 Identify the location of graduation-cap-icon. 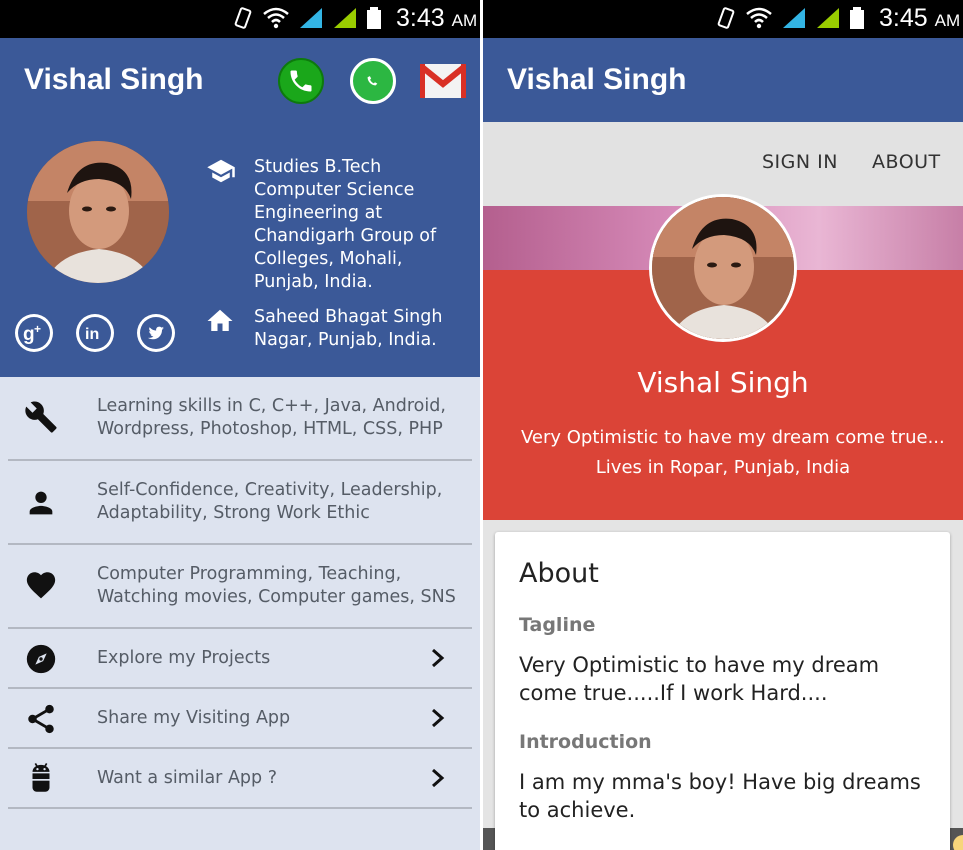
(222, 225).